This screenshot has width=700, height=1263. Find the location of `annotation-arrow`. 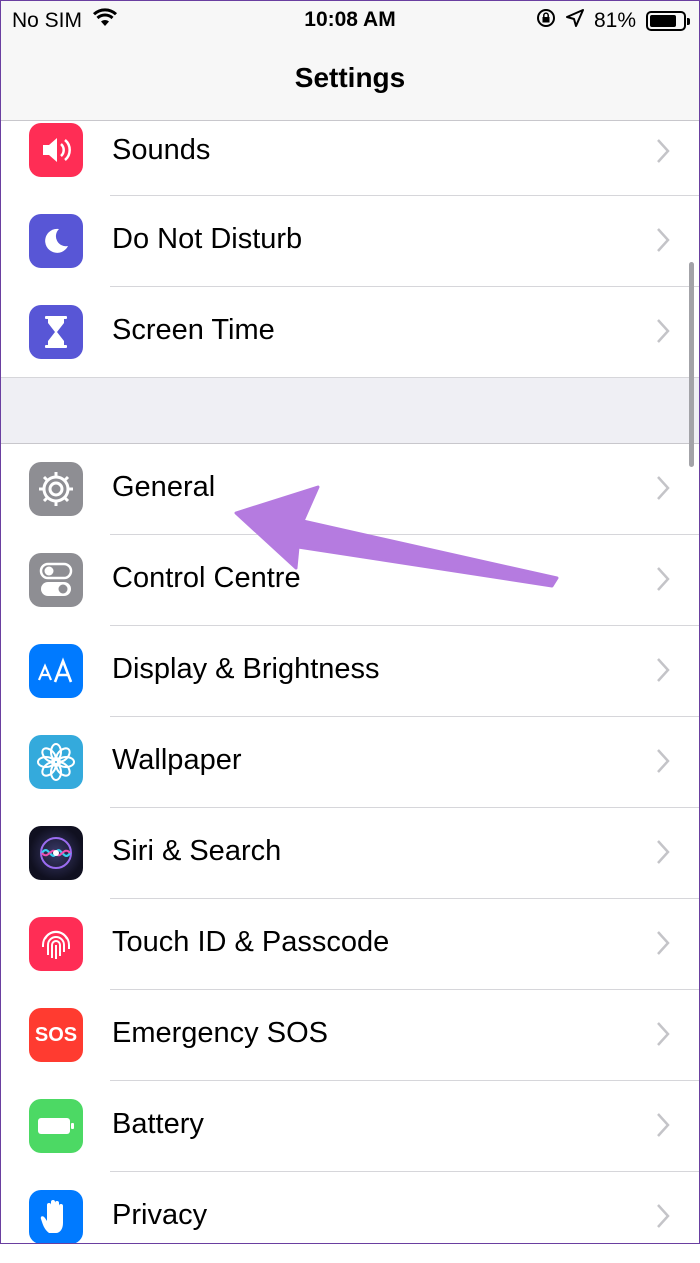

annotation-arrow is located at coordinates (396, 536).